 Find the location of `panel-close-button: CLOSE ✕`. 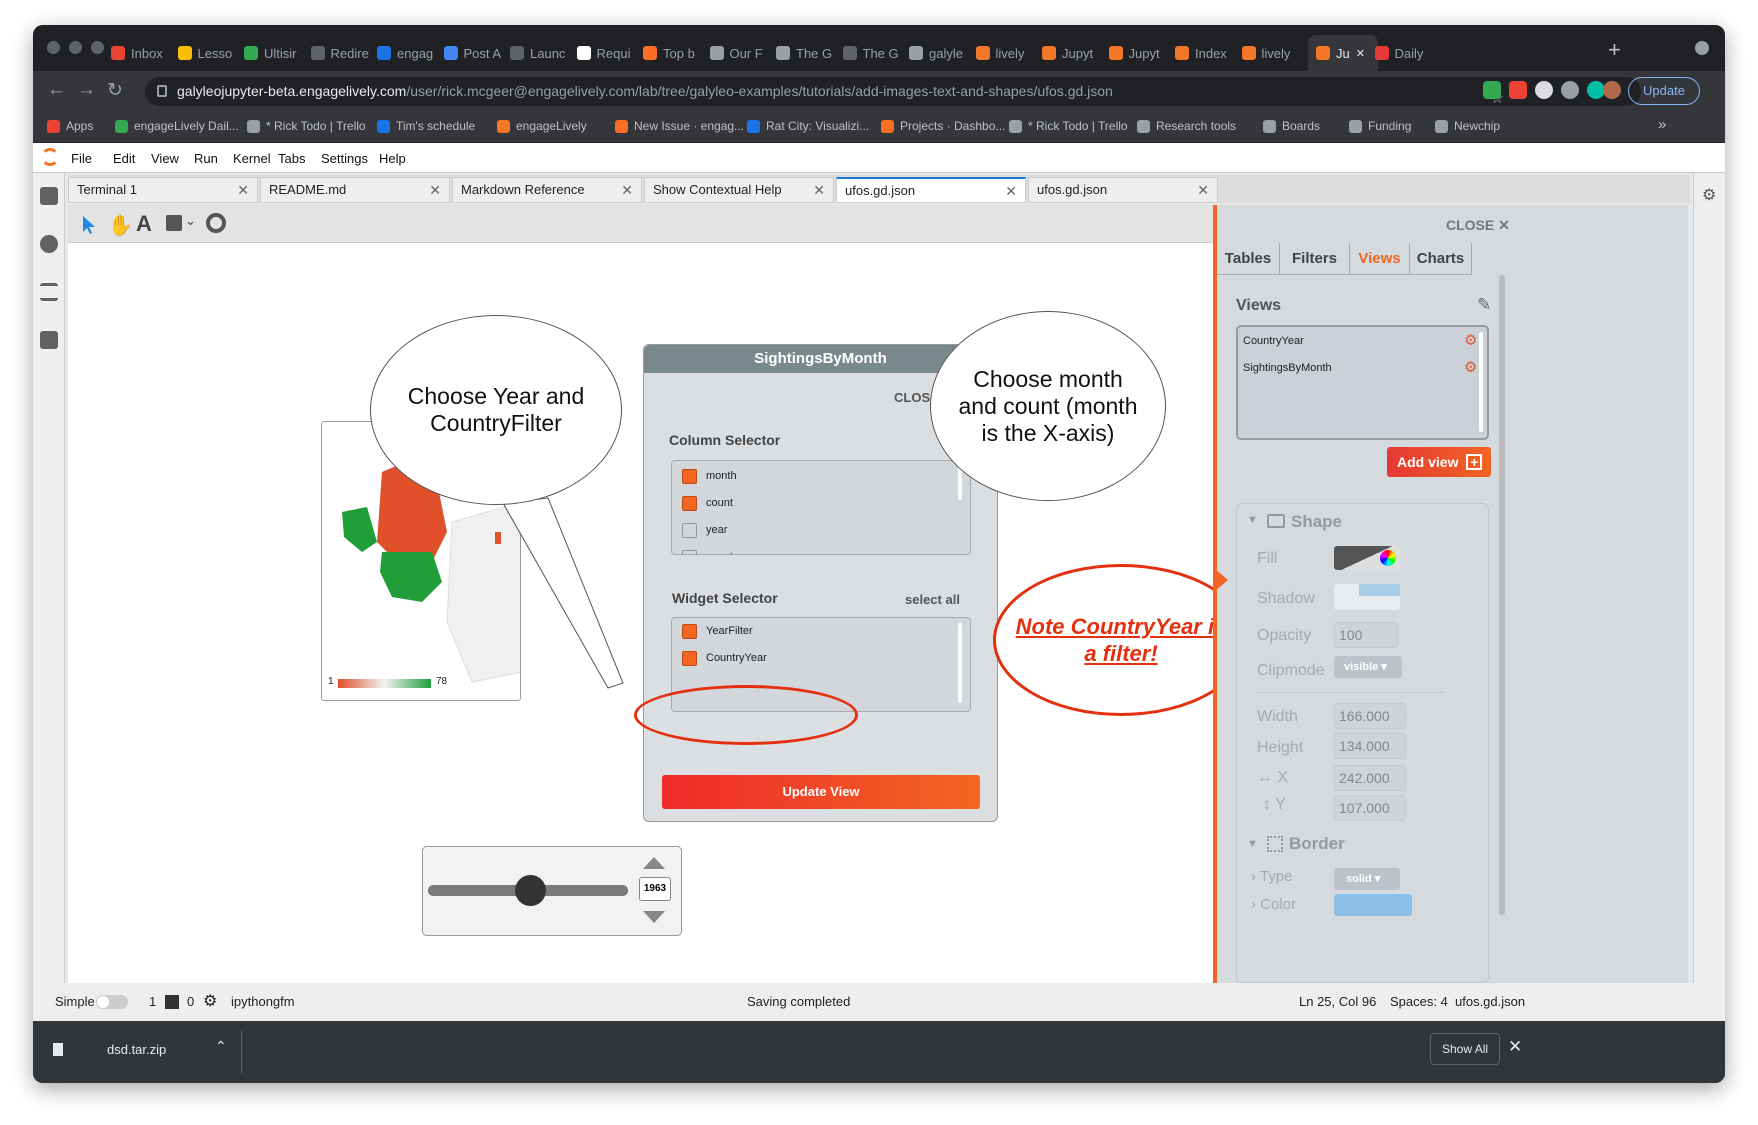

panel-close-button: CLOSE ✕ is located at coordinates (1478, 225).